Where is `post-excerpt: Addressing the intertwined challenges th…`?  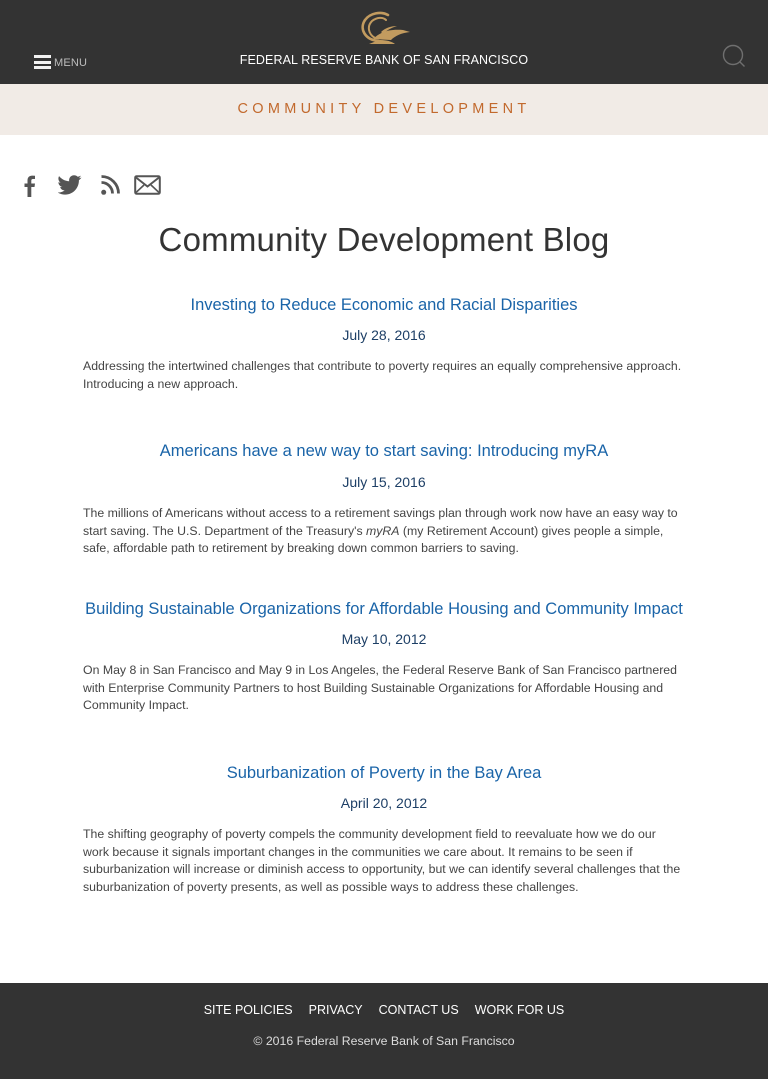
post-excerpt: Addressing the intertwined challenges th… is located at coordinates (382, 375).